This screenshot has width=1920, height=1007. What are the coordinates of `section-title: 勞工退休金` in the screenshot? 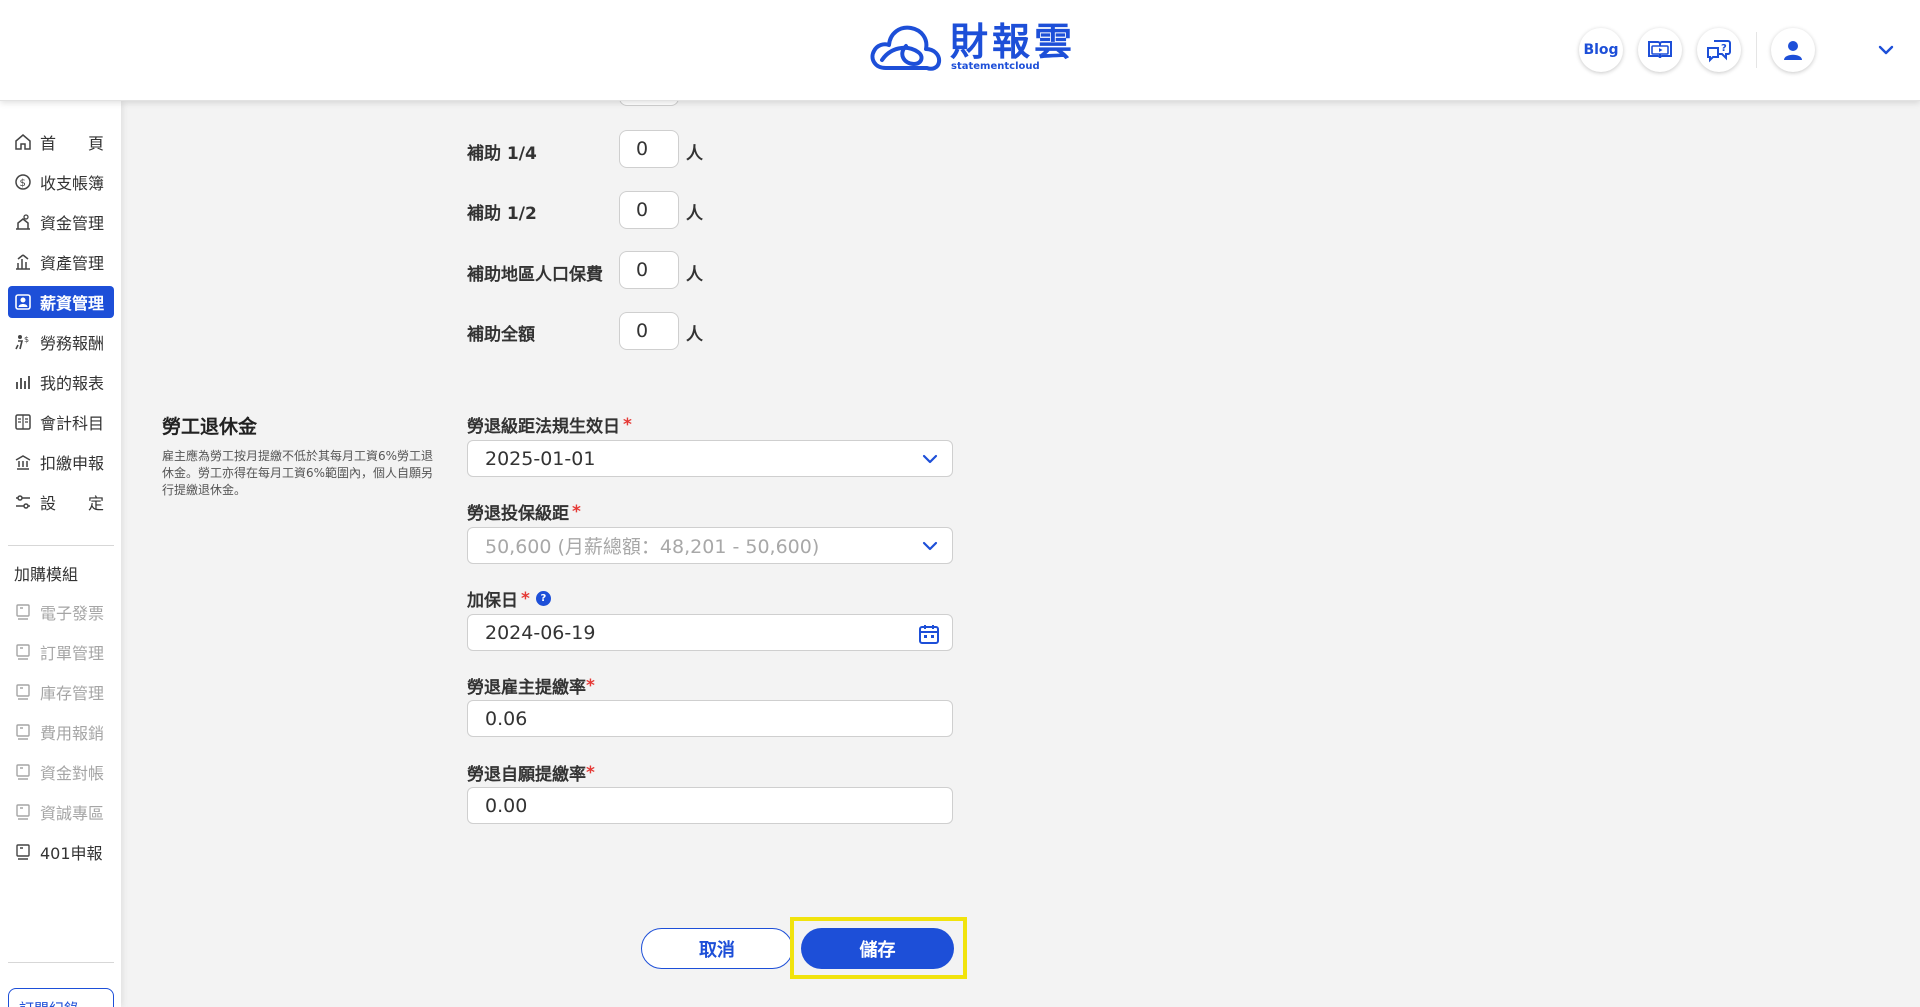 It's located at (210, 427).